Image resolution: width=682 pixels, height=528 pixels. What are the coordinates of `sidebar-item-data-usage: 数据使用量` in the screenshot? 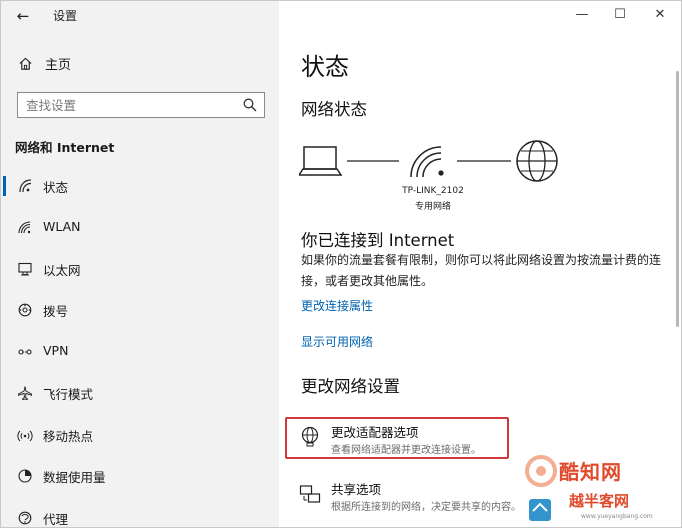 It's located at (140, 476).